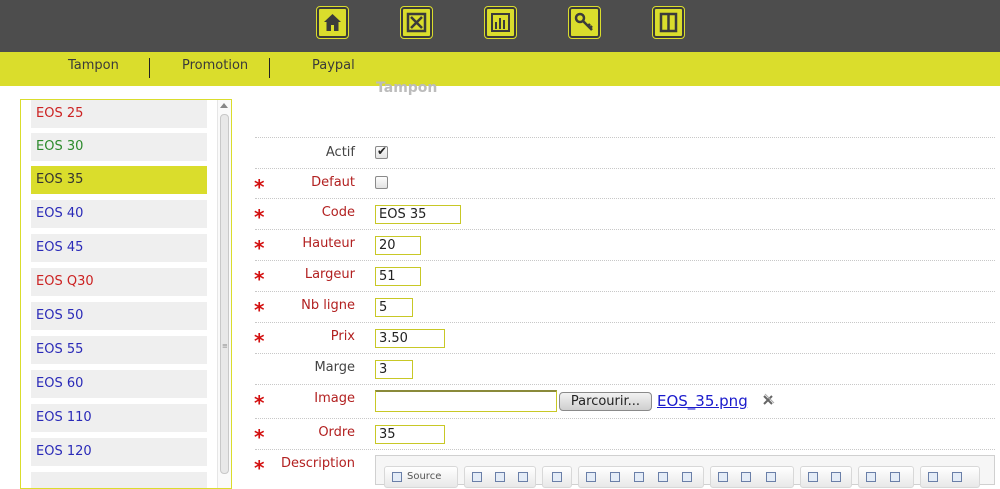 Image resolution: width=1000 pixels, height=489 pixels. I want to click on list-item: EOS 55, so click(119, 350).